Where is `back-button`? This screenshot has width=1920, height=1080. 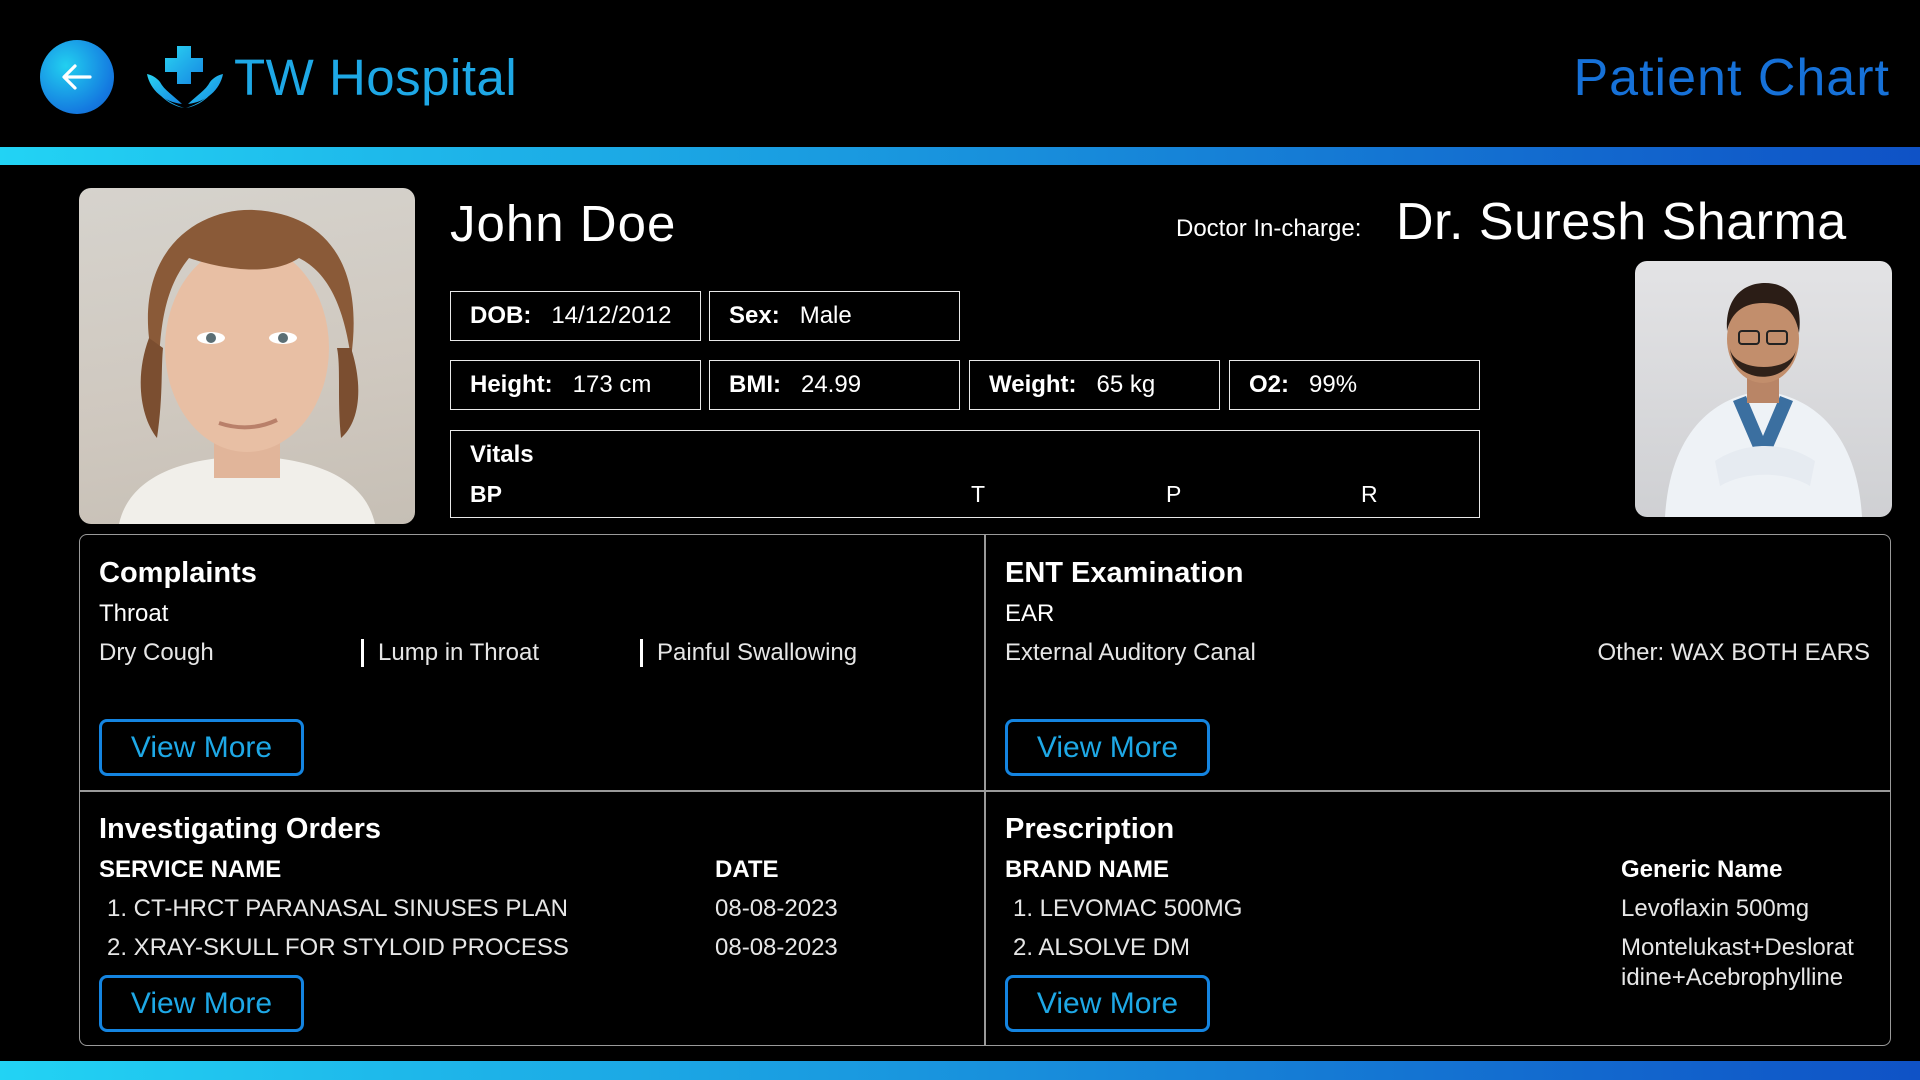 back-button is located at coordinates (77, 77).